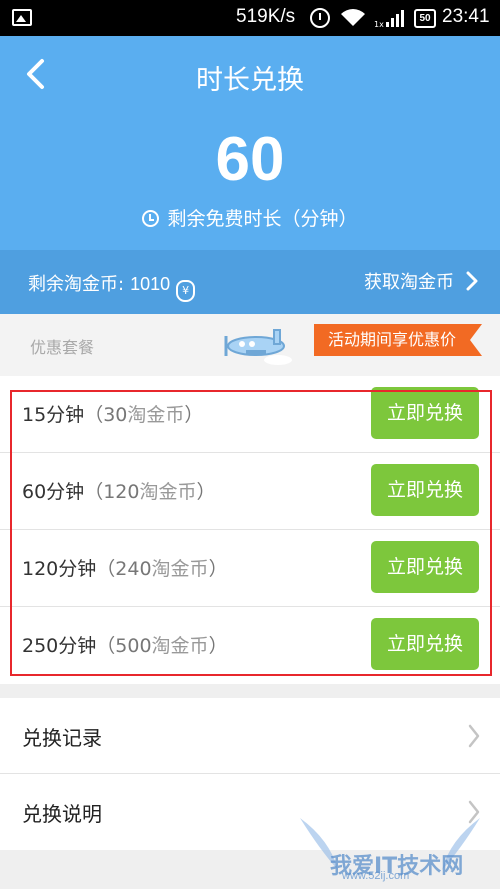 The image size is (500, 889). Describe the element at coordinates (250, 491) in the screenshot. I see `package-row: 60分钟（120淘金币） 立即兑换` at that location.